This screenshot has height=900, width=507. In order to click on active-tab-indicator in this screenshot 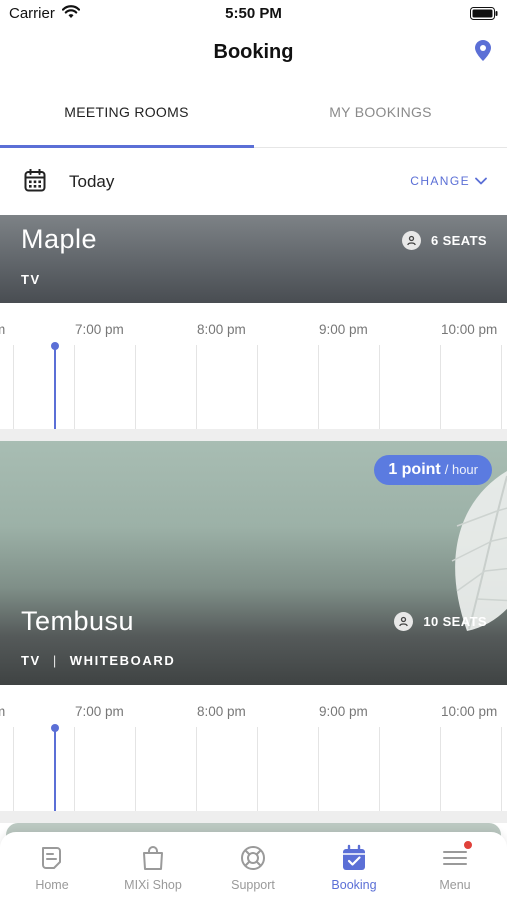, I will do `click(127, 146)`.